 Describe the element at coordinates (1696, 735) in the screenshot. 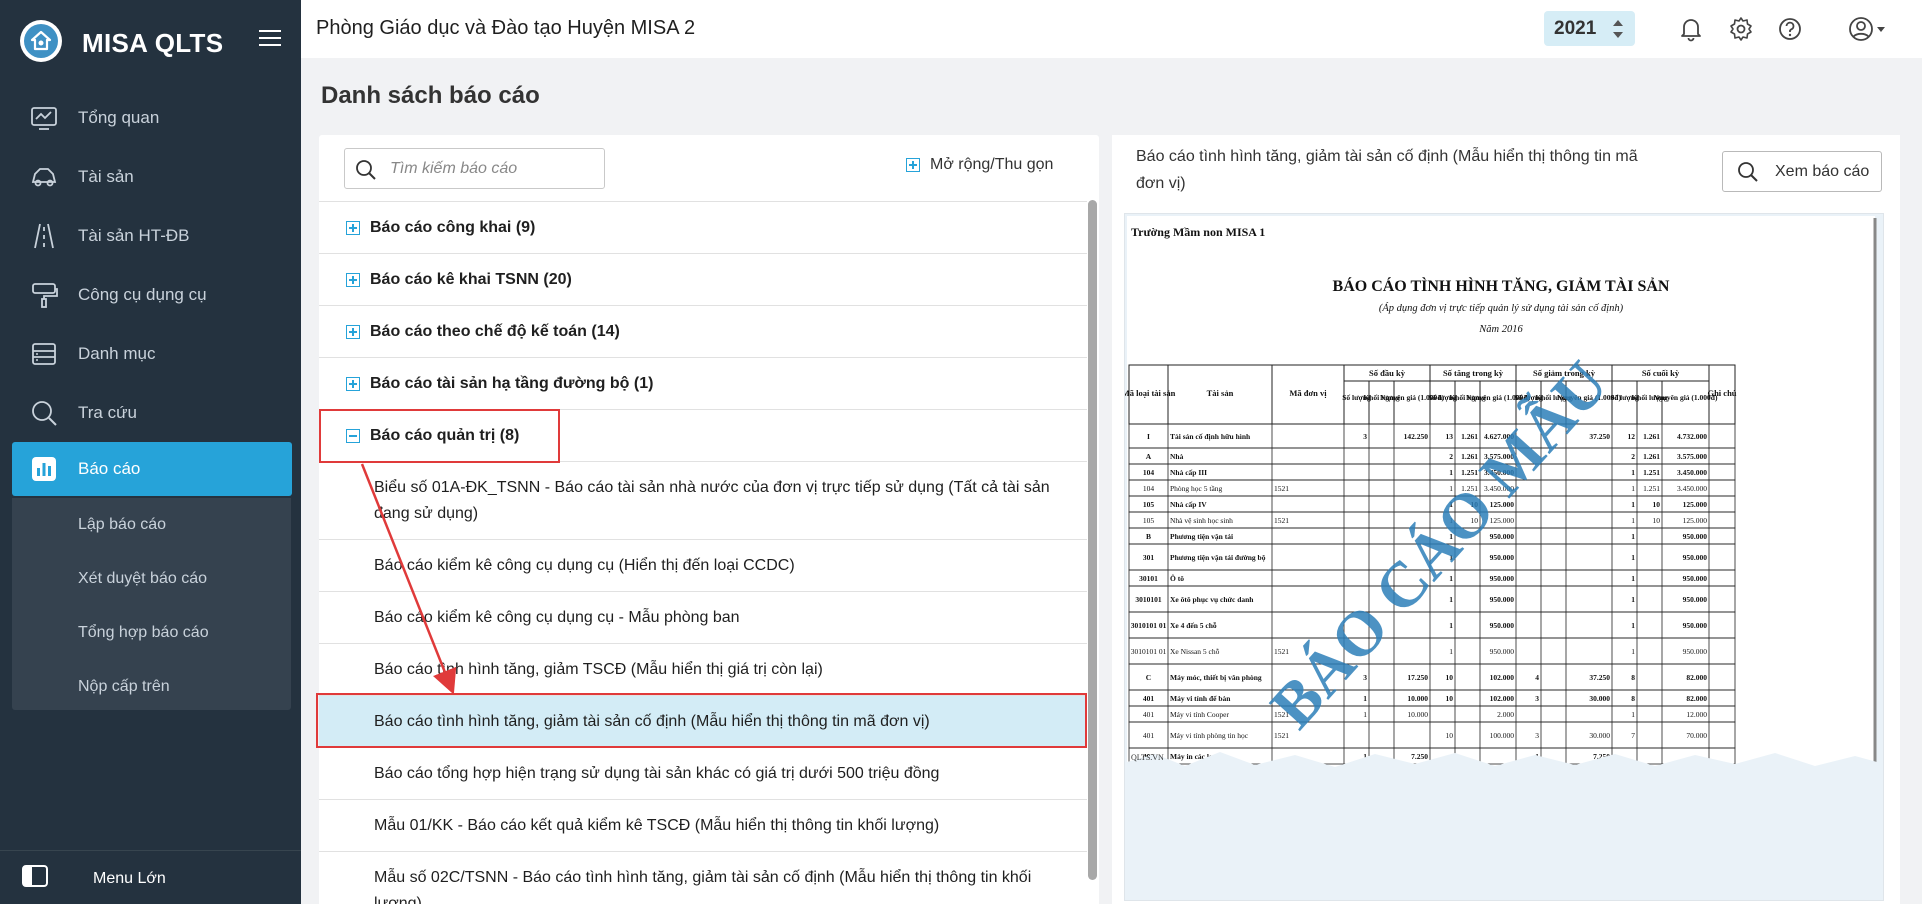

I see `table-cell: 70.000` at that location.